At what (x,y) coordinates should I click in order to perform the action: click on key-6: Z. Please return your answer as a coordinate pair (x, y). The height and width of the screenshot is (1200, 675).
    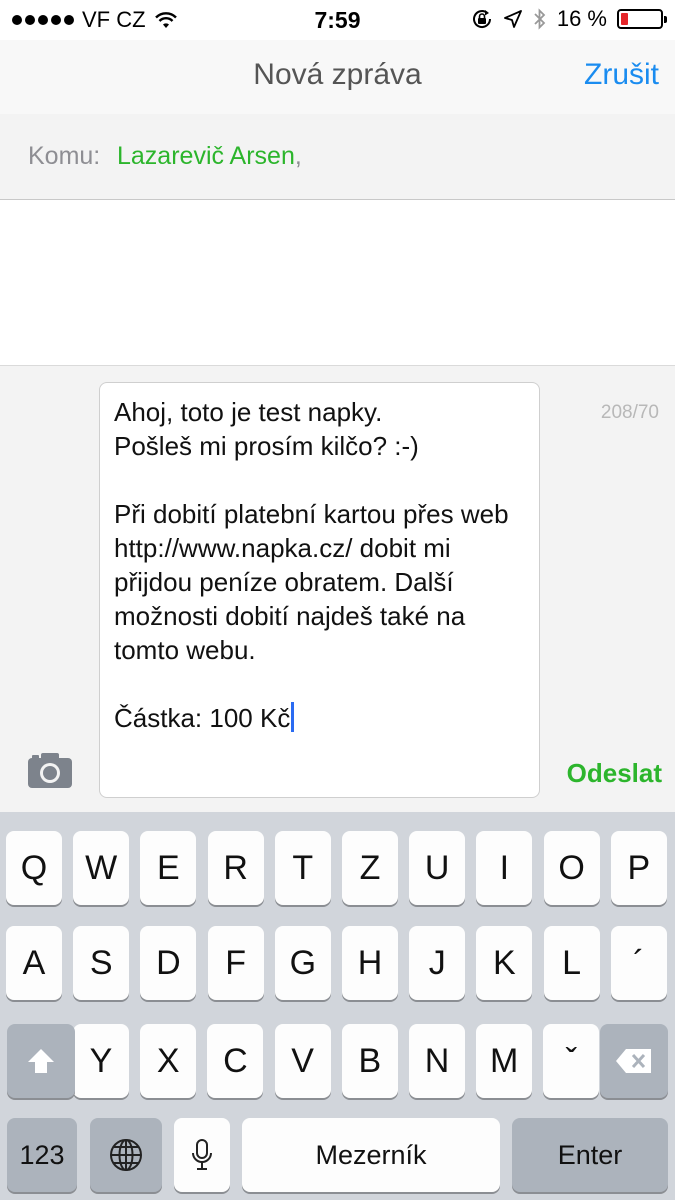
    Looking at the image, I should click on (370, 868).